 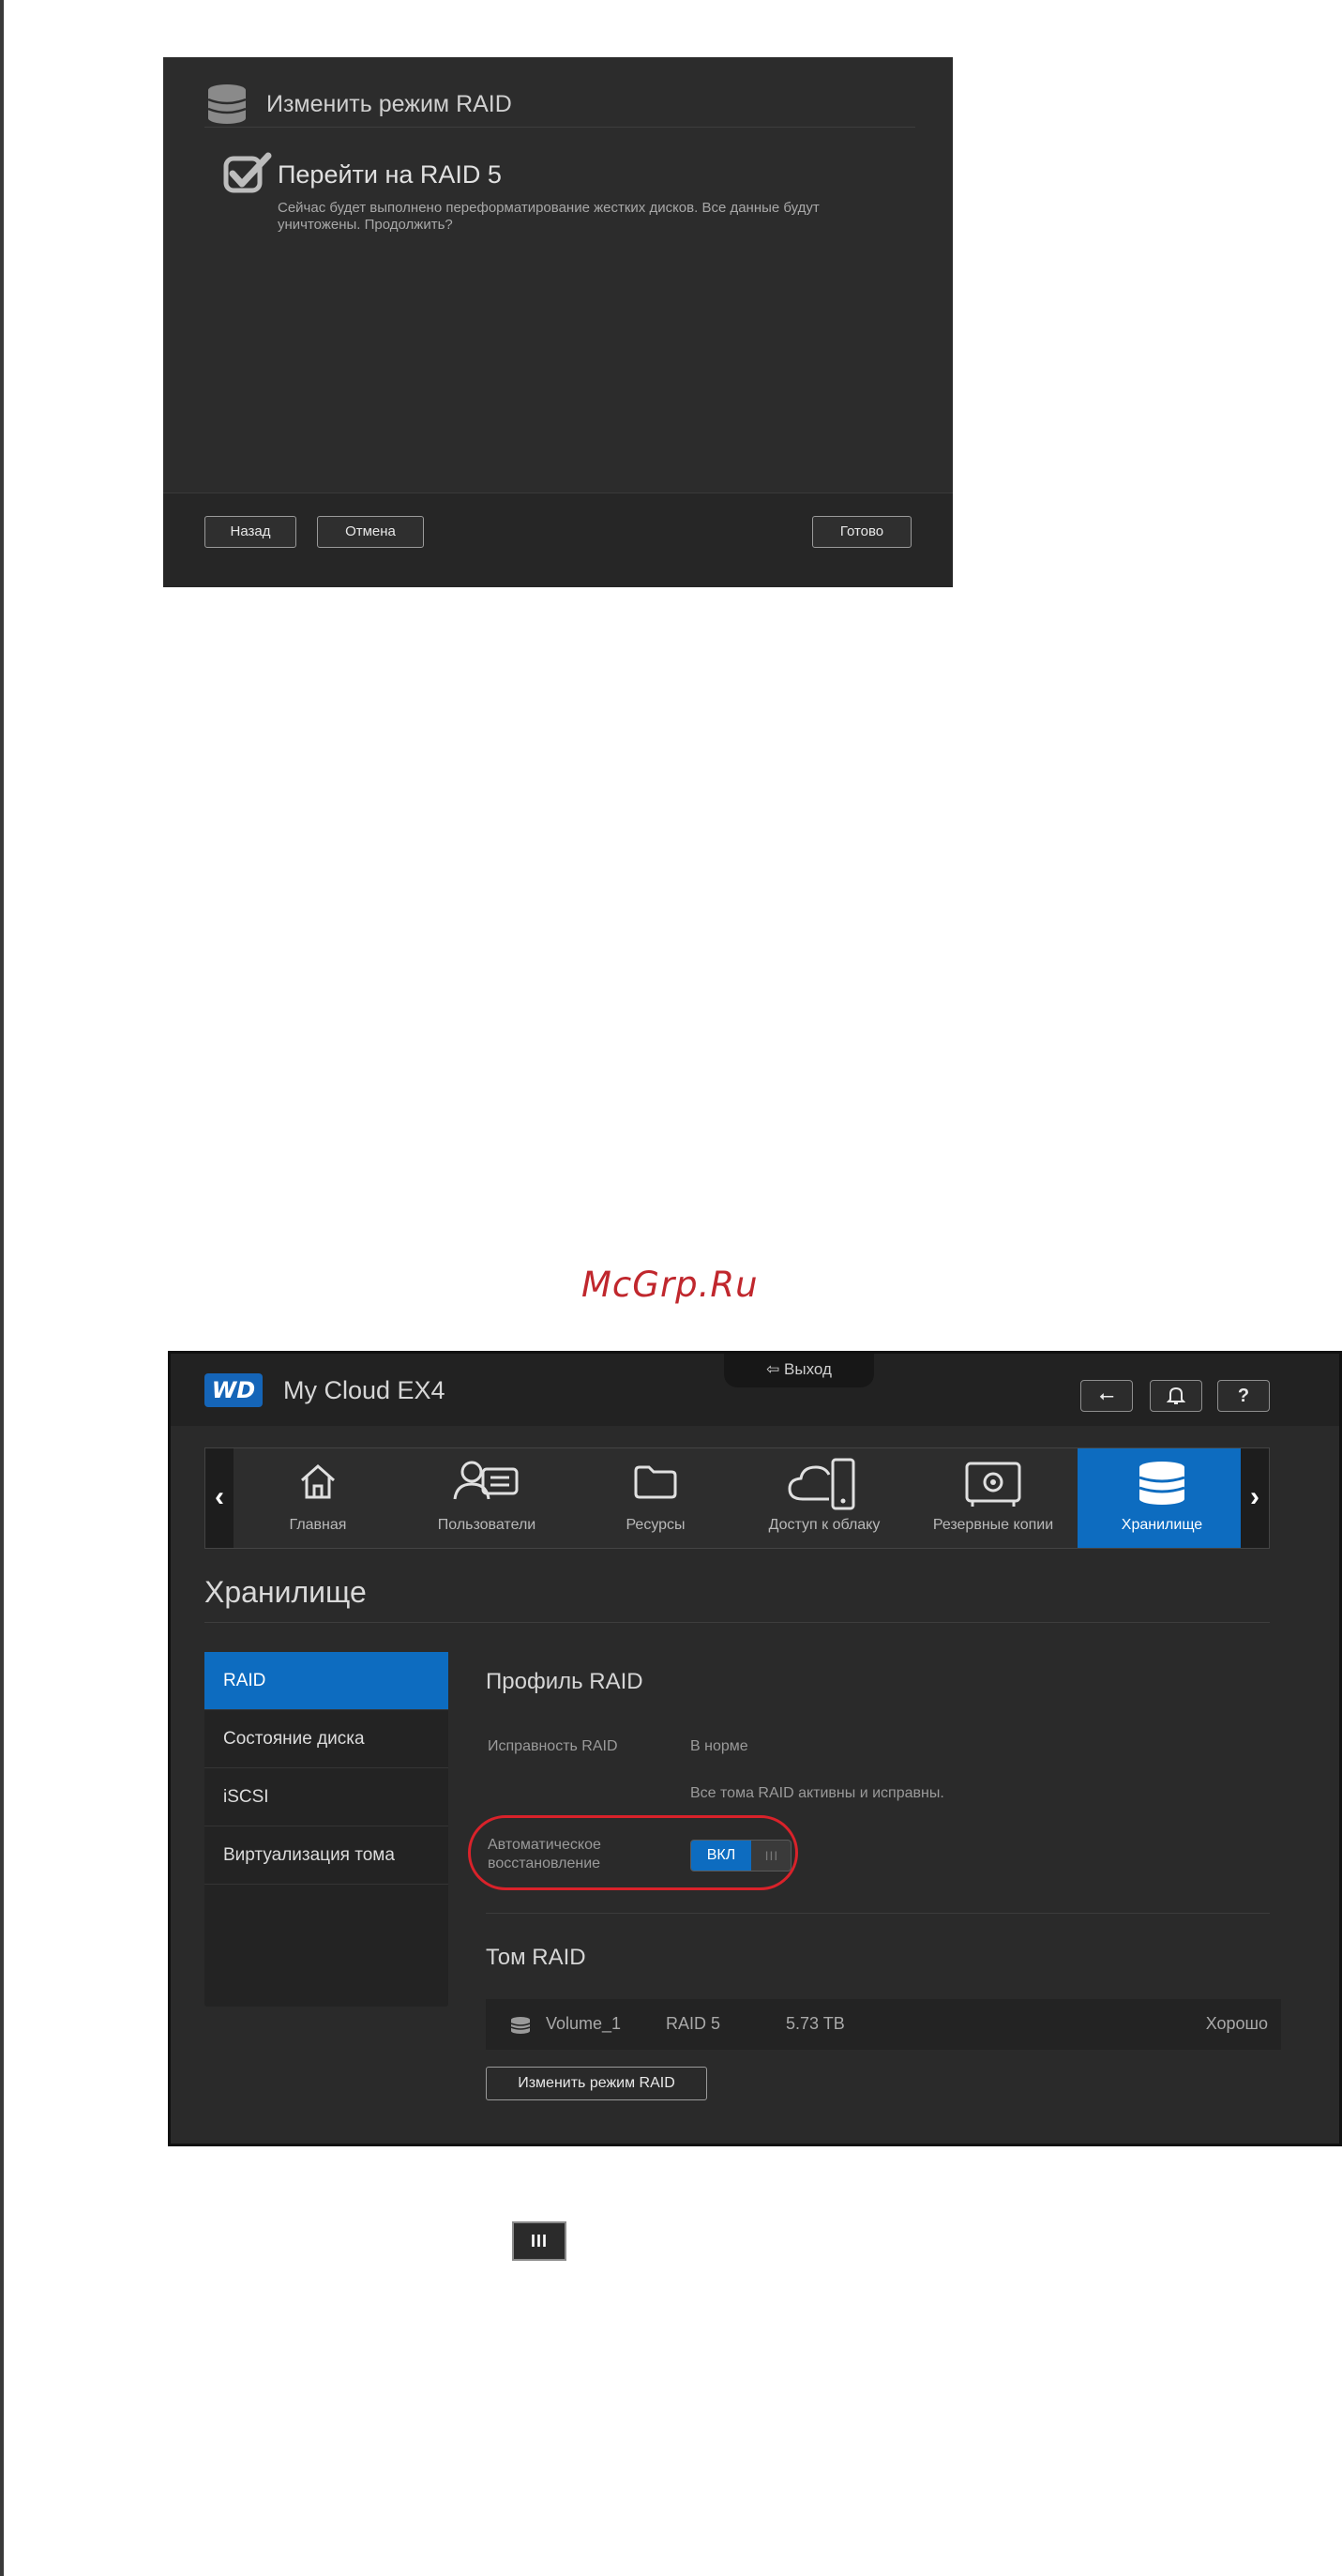 I want to click on top-bar: WD My Cloud EX4 ⇦ Выход ⭠ ?, so click(x=755, y=1390).